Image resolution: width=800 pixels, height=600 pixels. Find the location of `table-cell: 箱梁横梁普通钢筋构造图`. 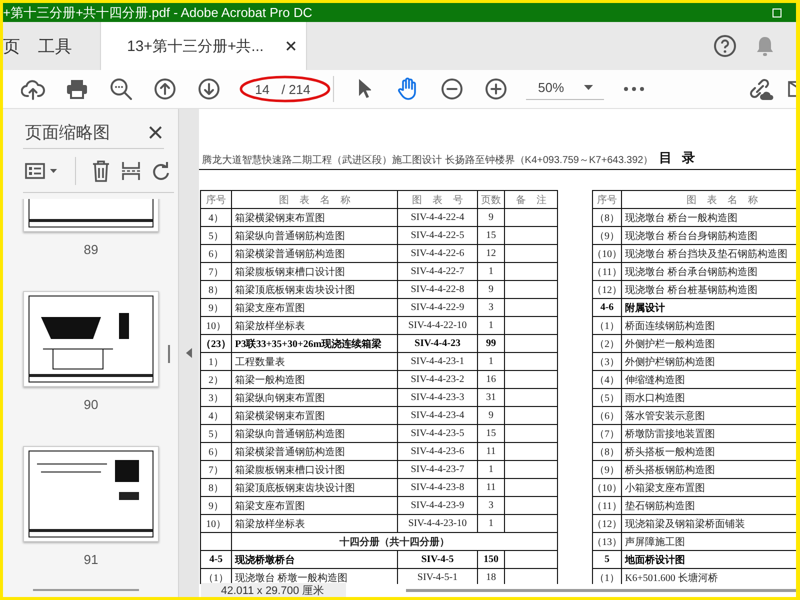

table-cell: 箱梁横梁普通钢筋构造图 is located at coordinates (315, 452).